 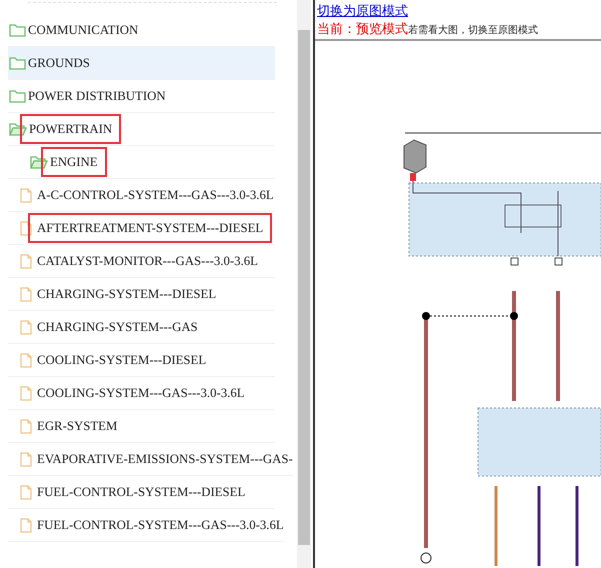 I want to click on tree-item: FUEL-CONTROL-SYSTEM---DIESEL, so click(x=141, y=492).